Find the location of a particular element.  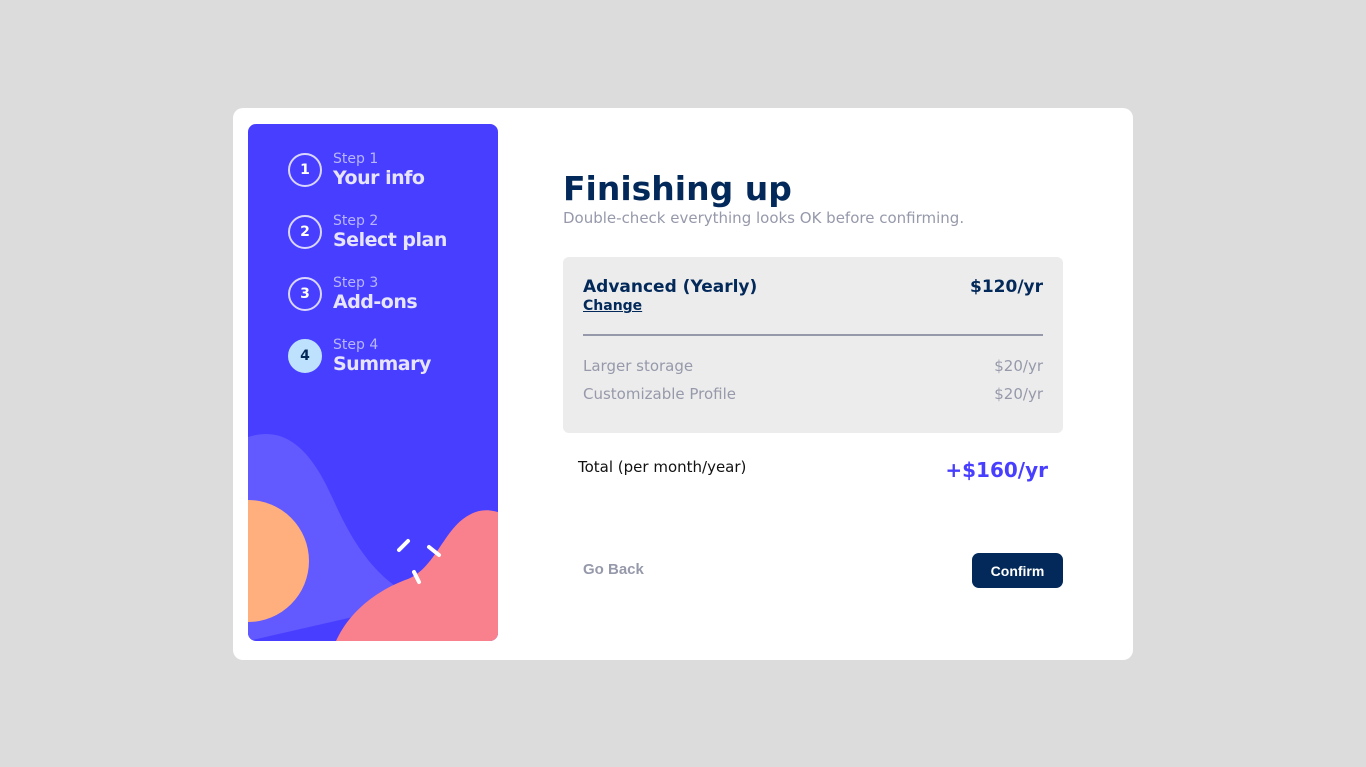

addon-name: Larger storage is located at coordinates (638, 366).